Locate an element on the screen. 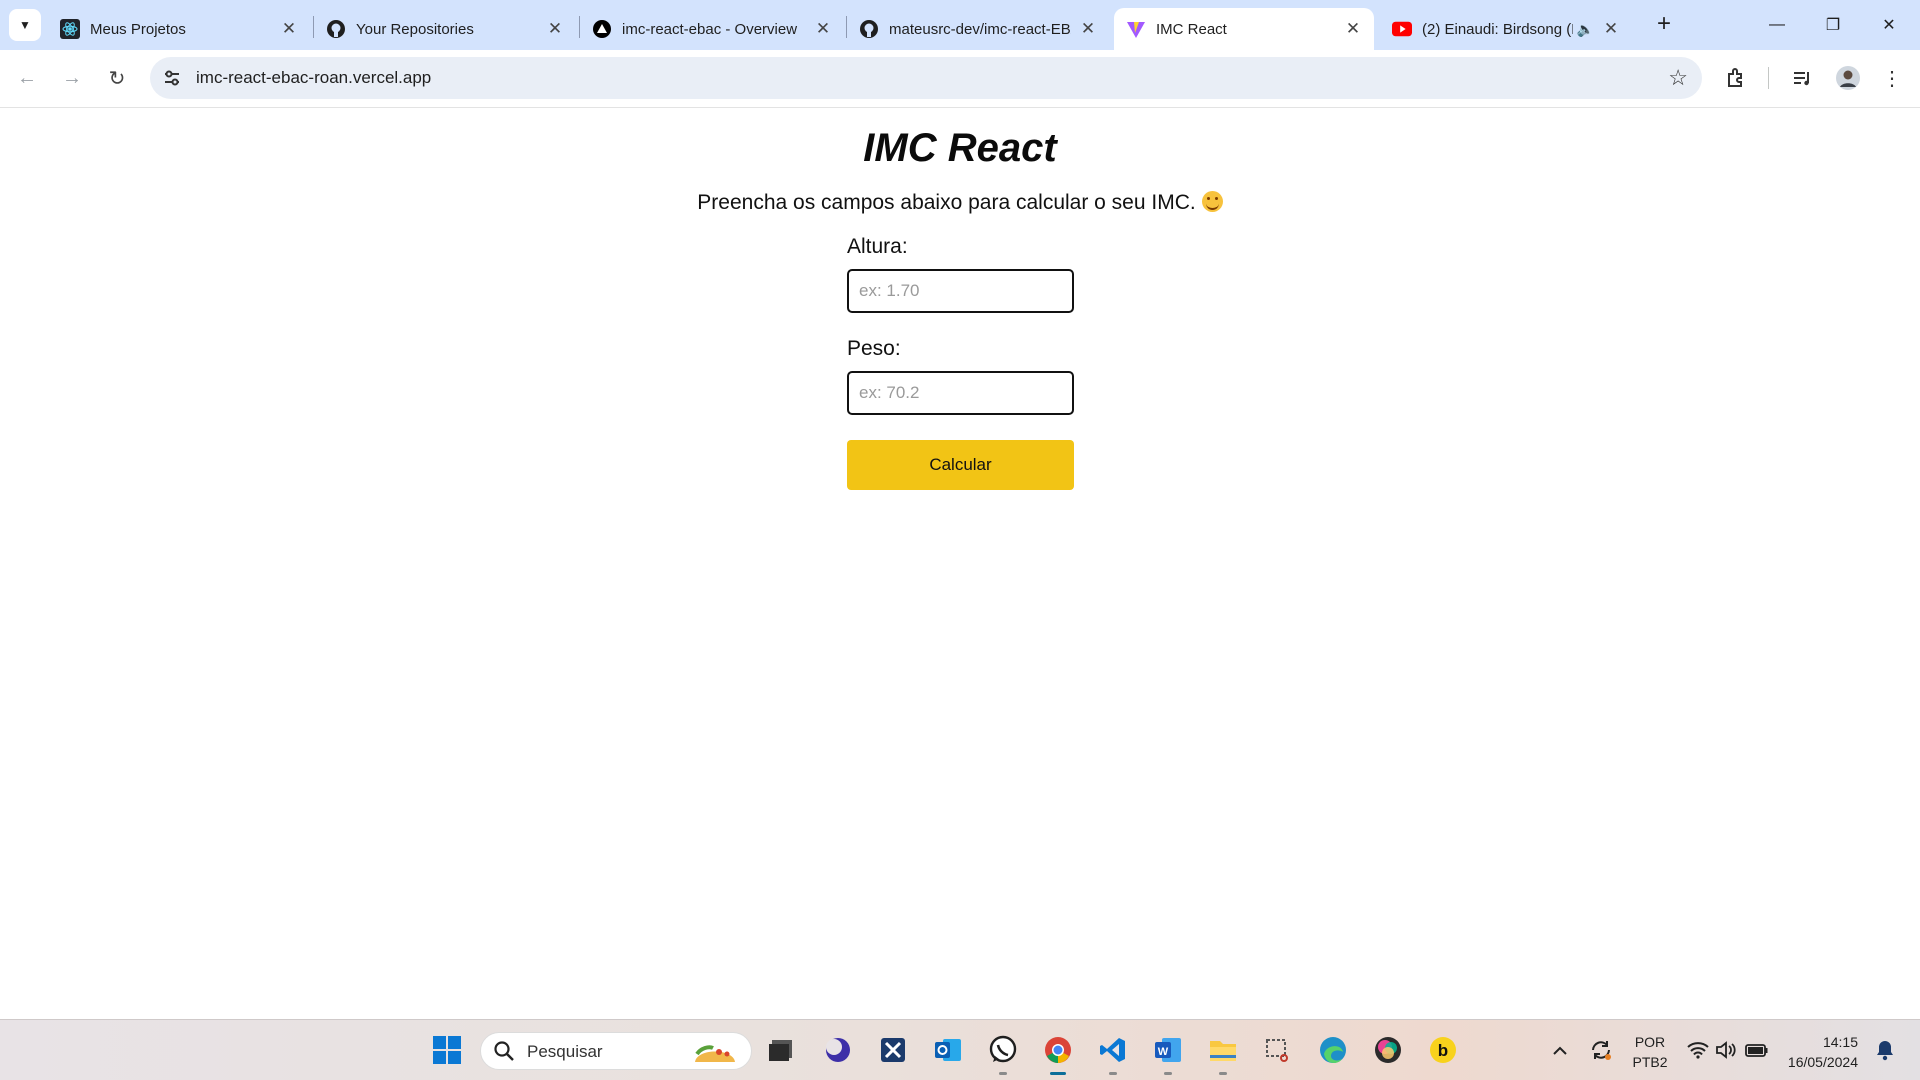  snipping-tool-icon is located at coordinates (1278, 1050).